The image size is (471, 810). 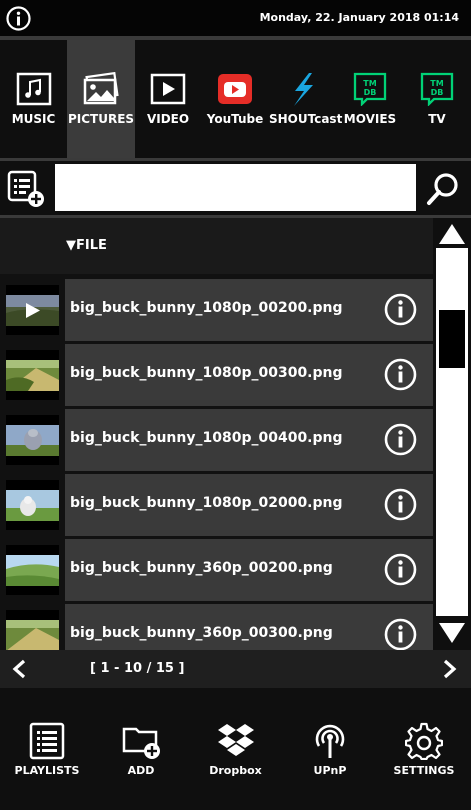 What do you see at coordinates (235, 119) in the screenshot?
I see `tab-label: YouTube` at bounding box center [235, 119].